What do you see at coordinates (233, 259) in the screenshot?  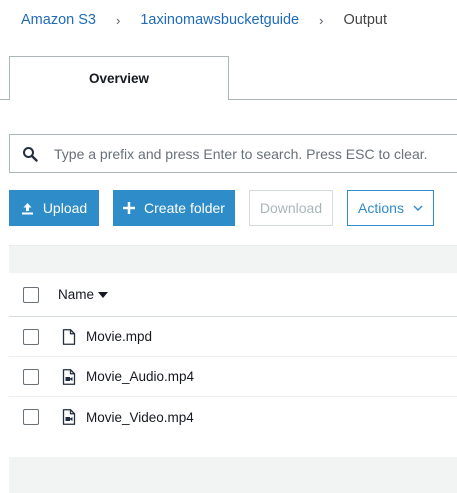 I see `table-toolbar-band` at bounding box center [233, 259].